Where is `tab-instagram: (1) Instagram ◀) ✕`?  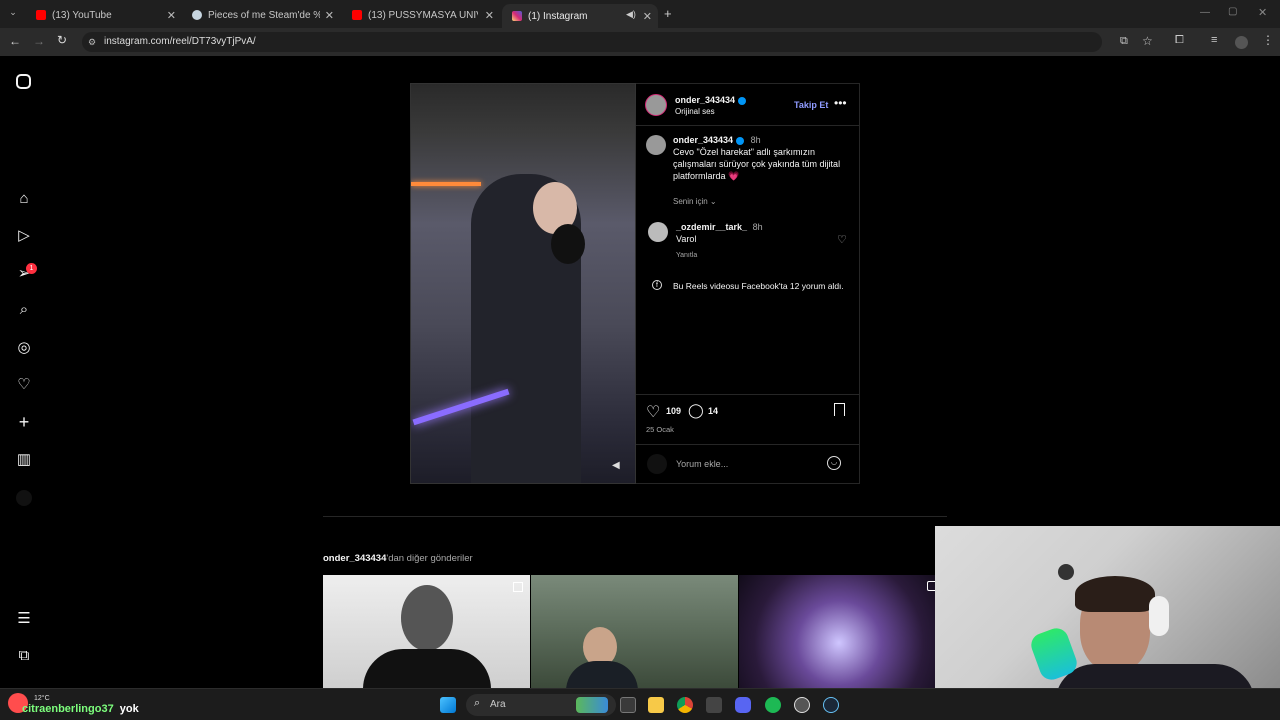
tab-instagram: (1) Instagram ◀) ✕ is located at coordinates (580, 16).